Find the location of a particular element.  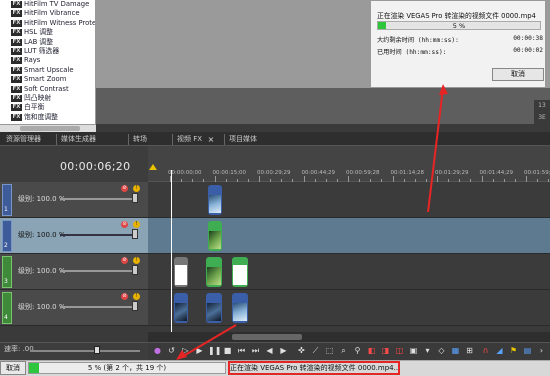

arrow-to-dialog-head is located at coordinates (443, 89).